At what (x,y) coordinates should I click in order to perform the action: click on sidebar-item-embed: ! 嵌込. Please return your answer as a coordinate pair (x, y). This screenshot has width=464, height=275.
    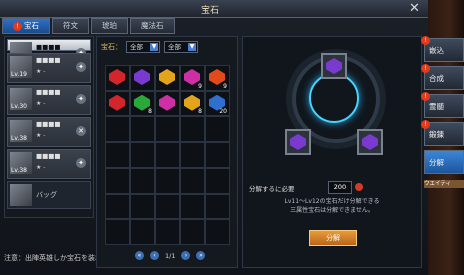
    Looking at the image, I should click on (442, 49).